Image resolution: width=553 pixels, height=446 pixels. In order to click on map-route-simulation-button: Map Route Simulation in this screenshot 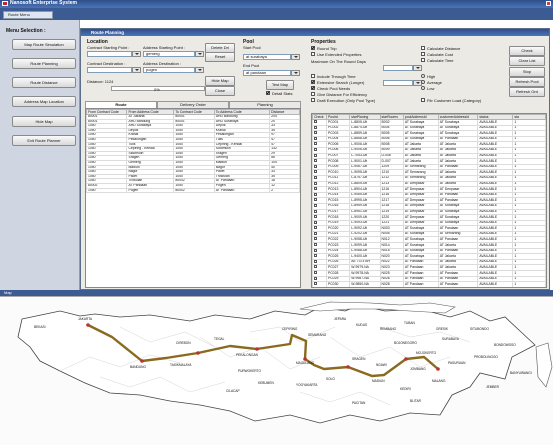, I will do `click(44, 44)`.